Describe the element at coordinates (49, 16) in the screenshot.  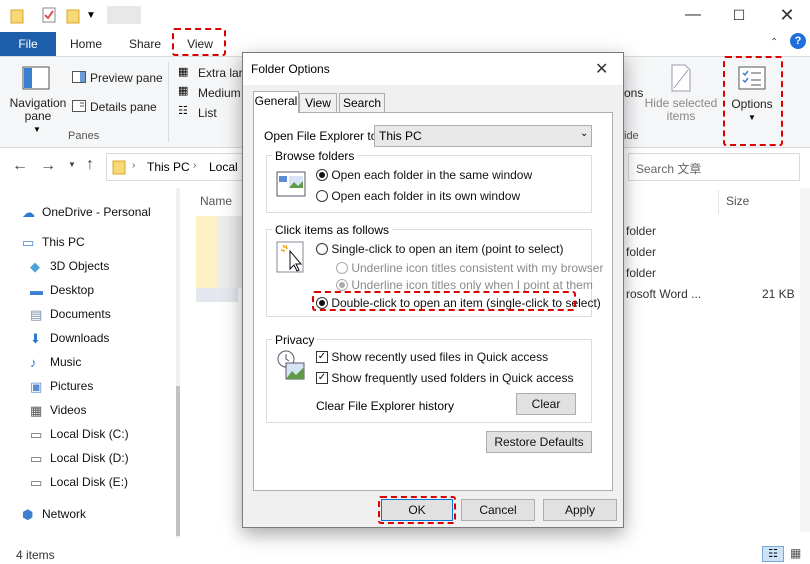
I see `properties-icon` at that location.